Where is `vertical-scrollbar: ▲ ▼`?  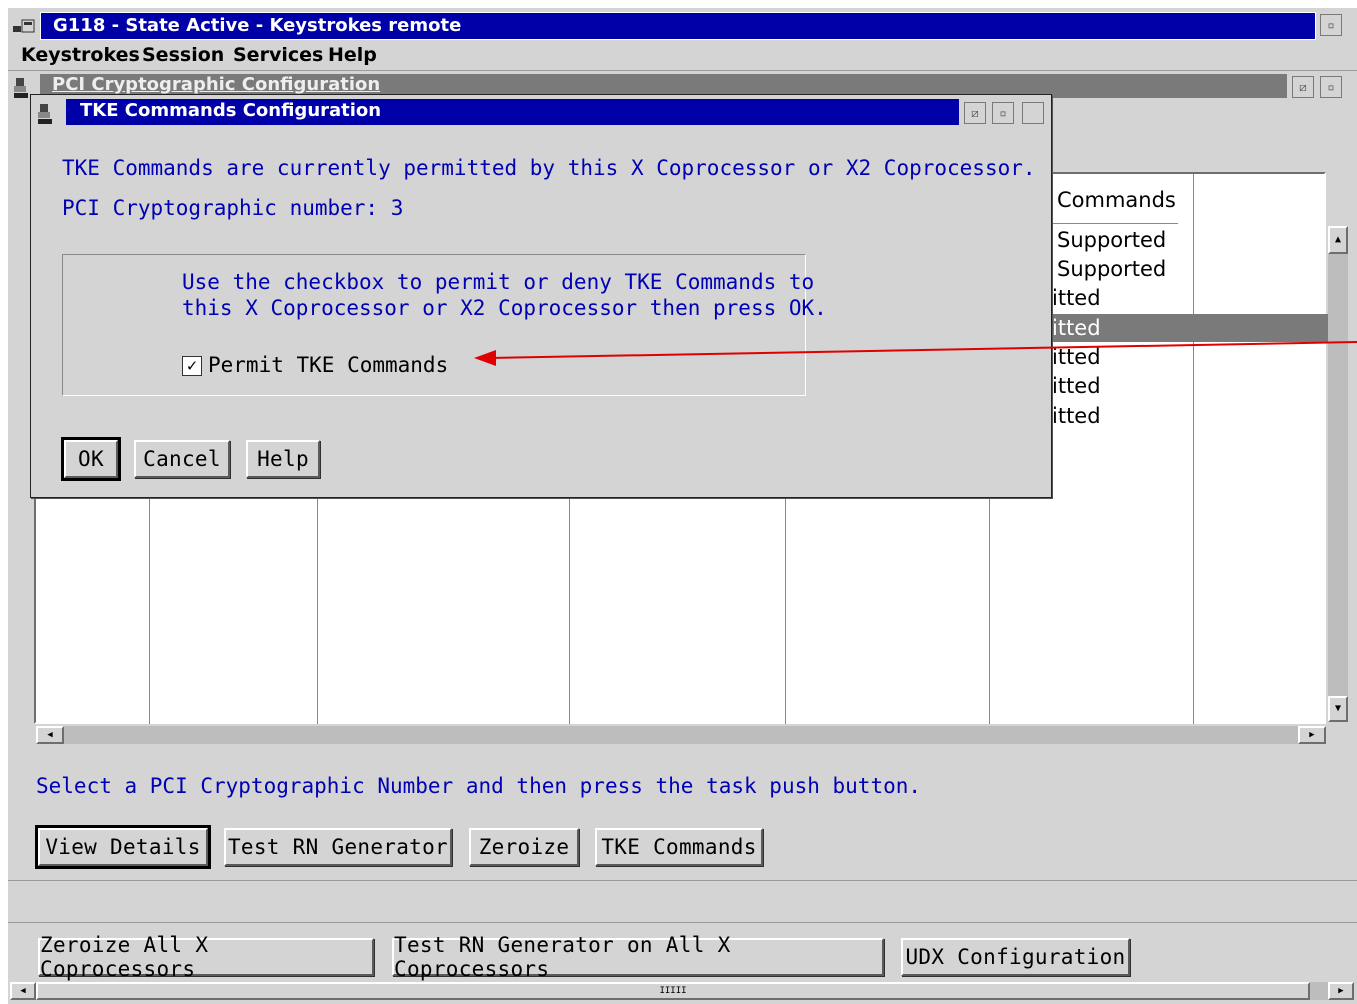
vertical-scrollbar: ▲ ▼ is located at coordinates (1338, 474).